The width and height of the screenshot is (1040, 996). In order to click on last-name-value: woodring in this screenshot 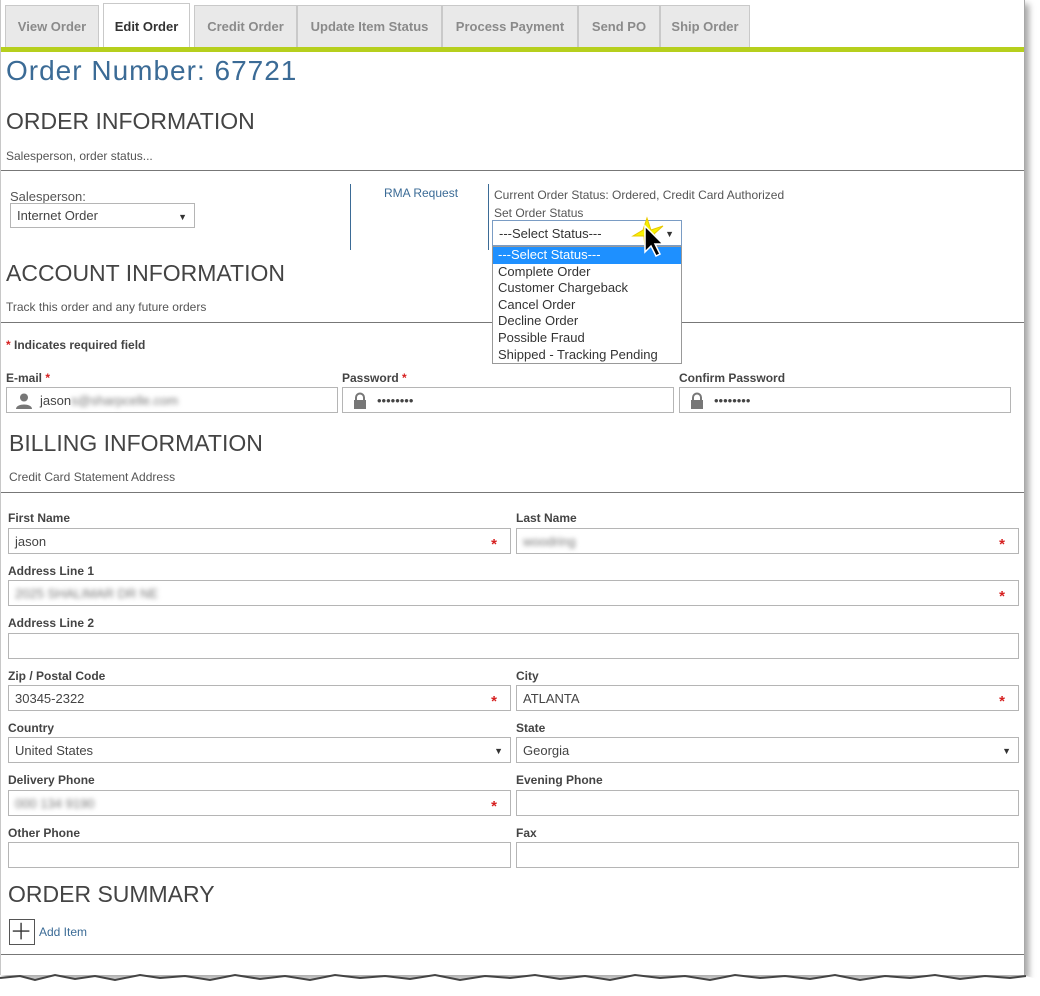, I will do `click(549, 541)`.